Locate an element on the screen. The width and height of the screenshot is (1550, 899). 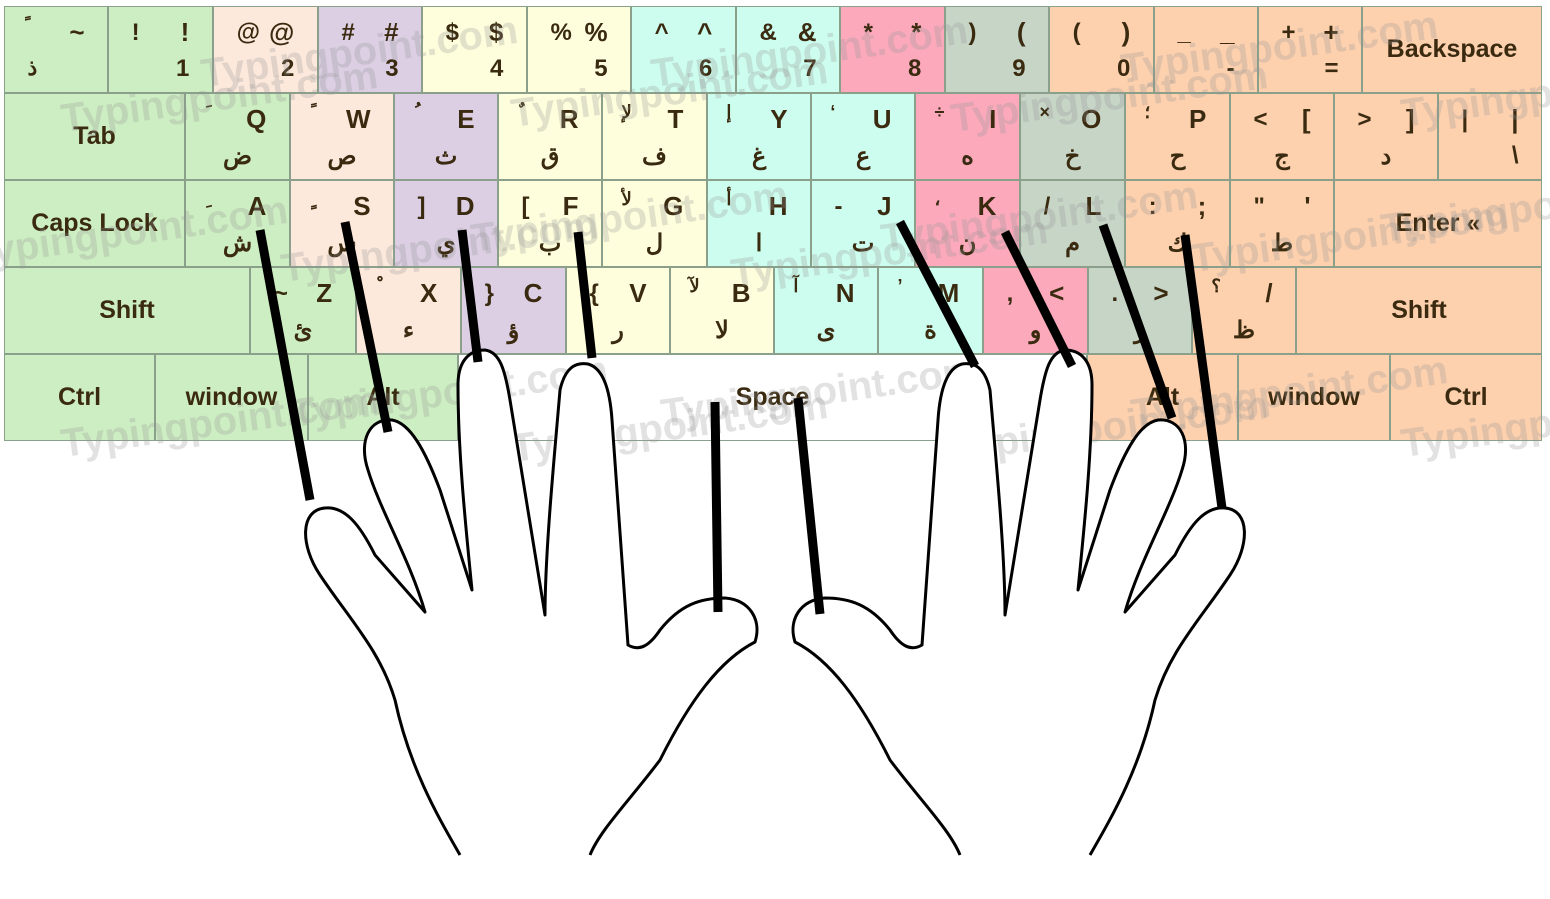
right-ring-finger-guide is located at coordinates (1137, 321).